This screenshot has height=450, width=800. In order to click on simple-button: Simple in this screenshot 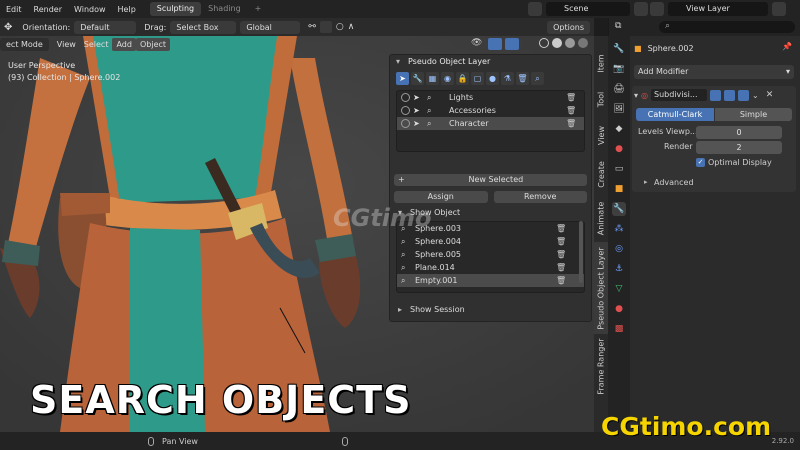, I will do `click(753, 114)`.